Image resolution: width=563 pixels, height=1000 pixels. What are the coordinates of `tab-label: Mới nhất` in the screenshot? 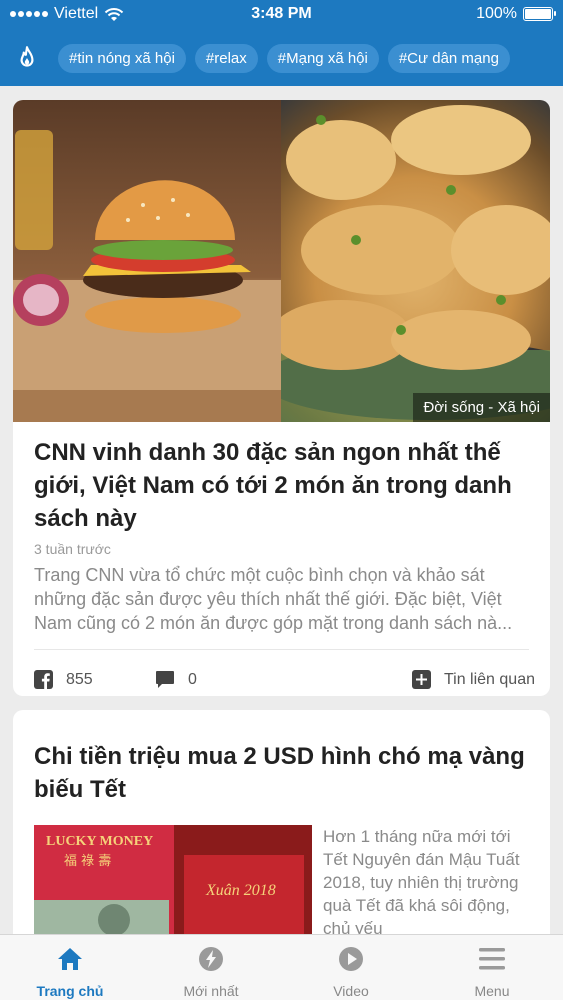 It's located at (211, 991).